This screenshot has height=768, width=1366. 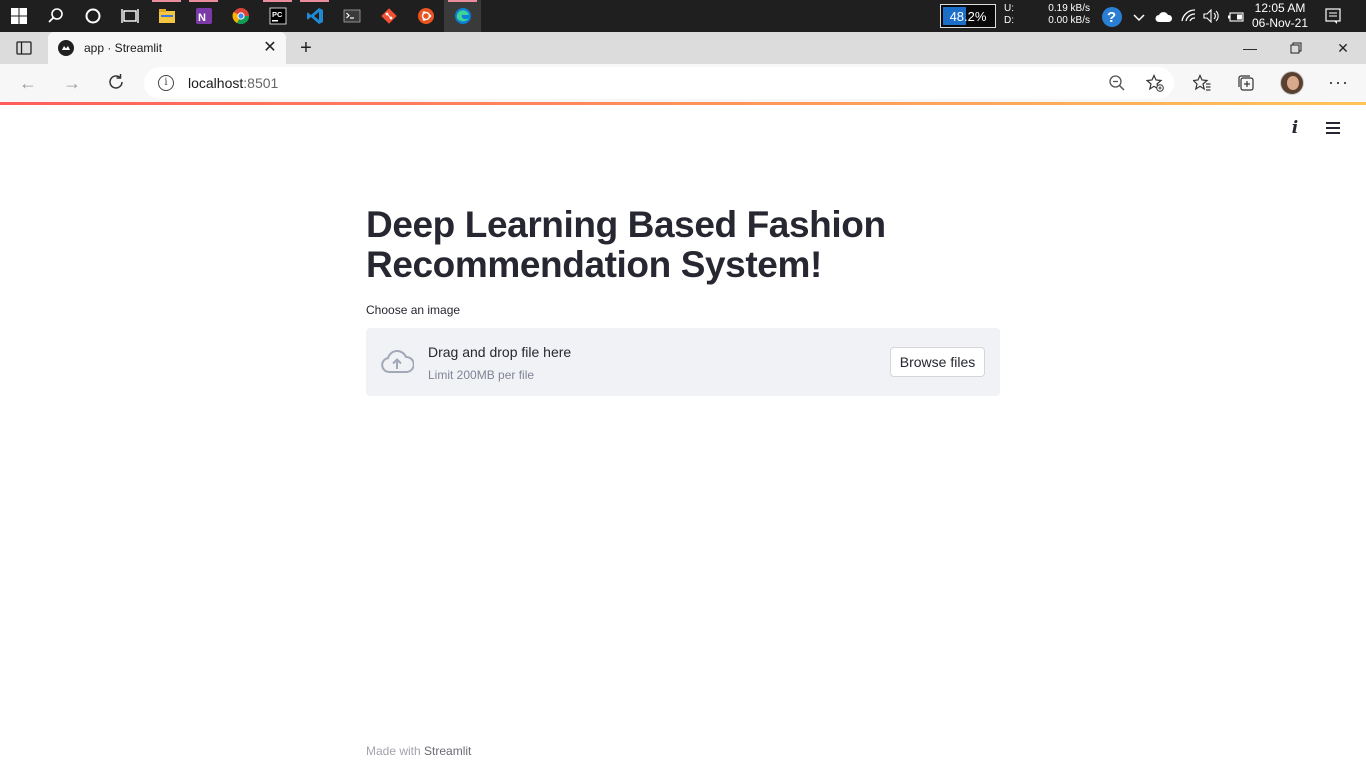 What do you see at coordinates (413, 310) in the screenshot?
I see `uploader-label: Choose an image` at bounding box center [413, 310].